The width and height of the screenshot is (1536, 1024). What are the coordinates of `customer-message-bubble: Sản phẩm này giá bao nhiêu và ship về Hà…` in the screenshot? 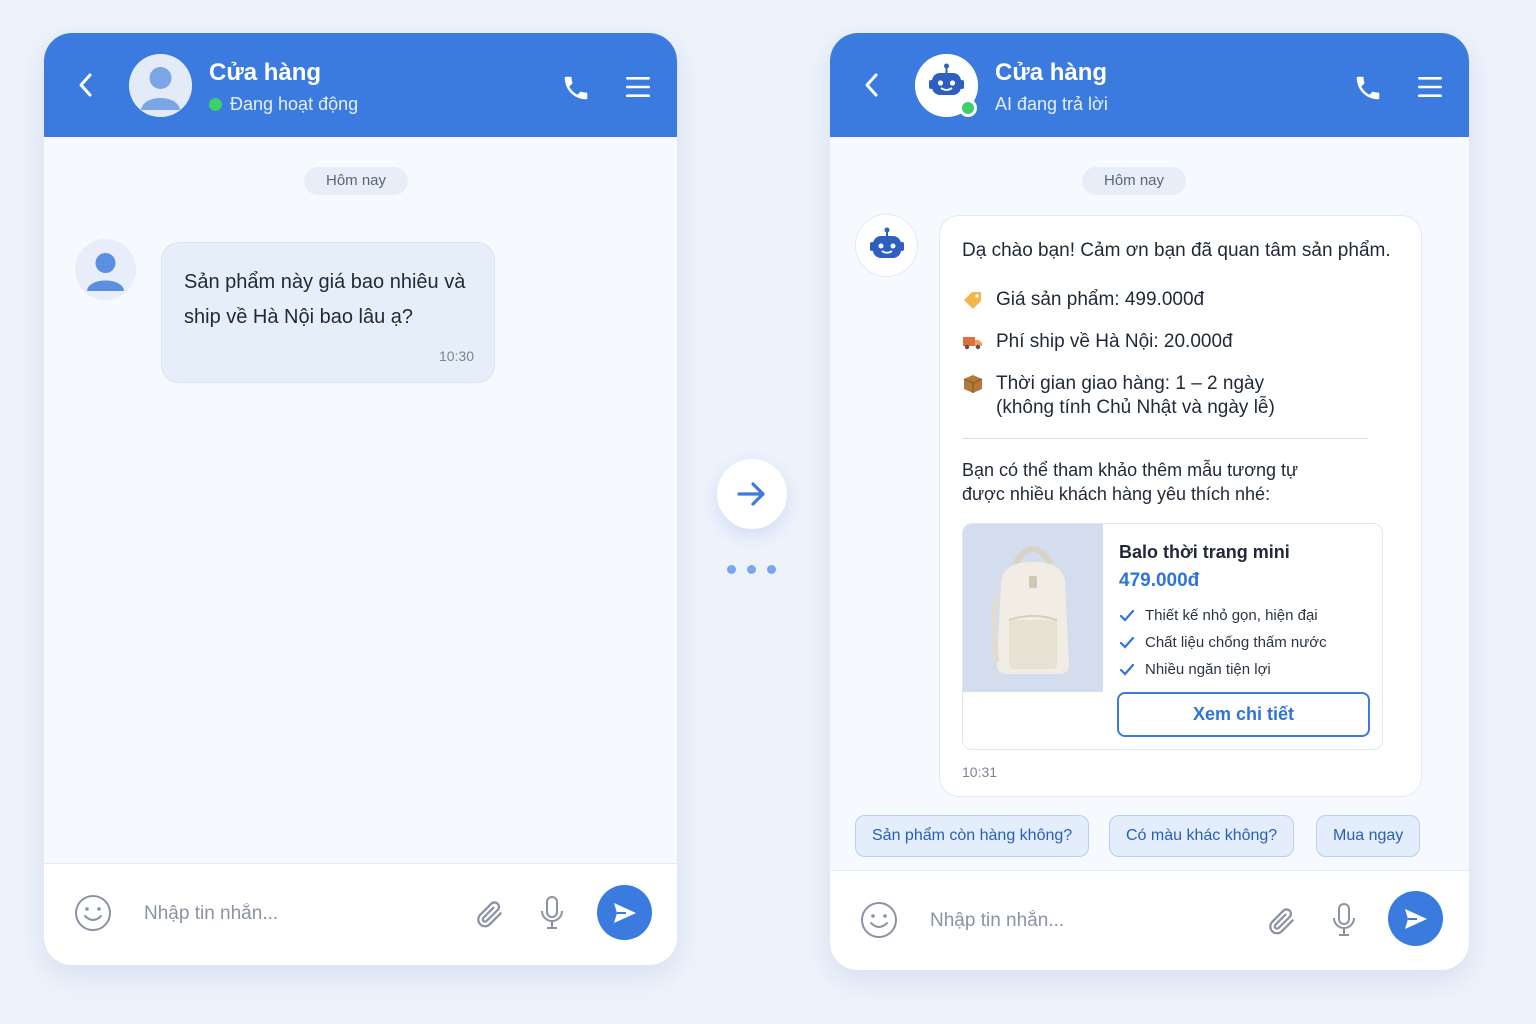 It's located at (328, 312).